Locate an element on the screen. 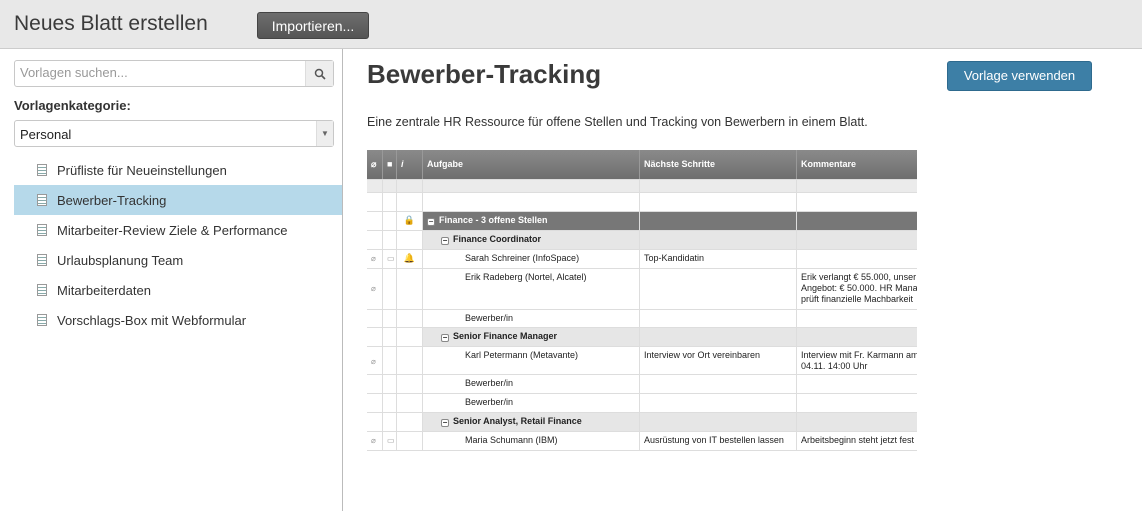 The width and height of the screenshot is (1142, 511). template-item-selected: Bewerber-Tracking is located at coordinates (178, 200).